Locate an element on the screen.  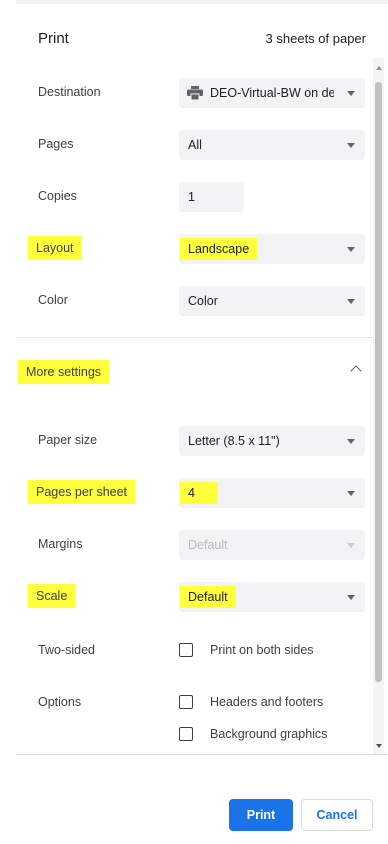
pages-per-sheet-label: Pages per sheet is located at coordinates (82, 492).